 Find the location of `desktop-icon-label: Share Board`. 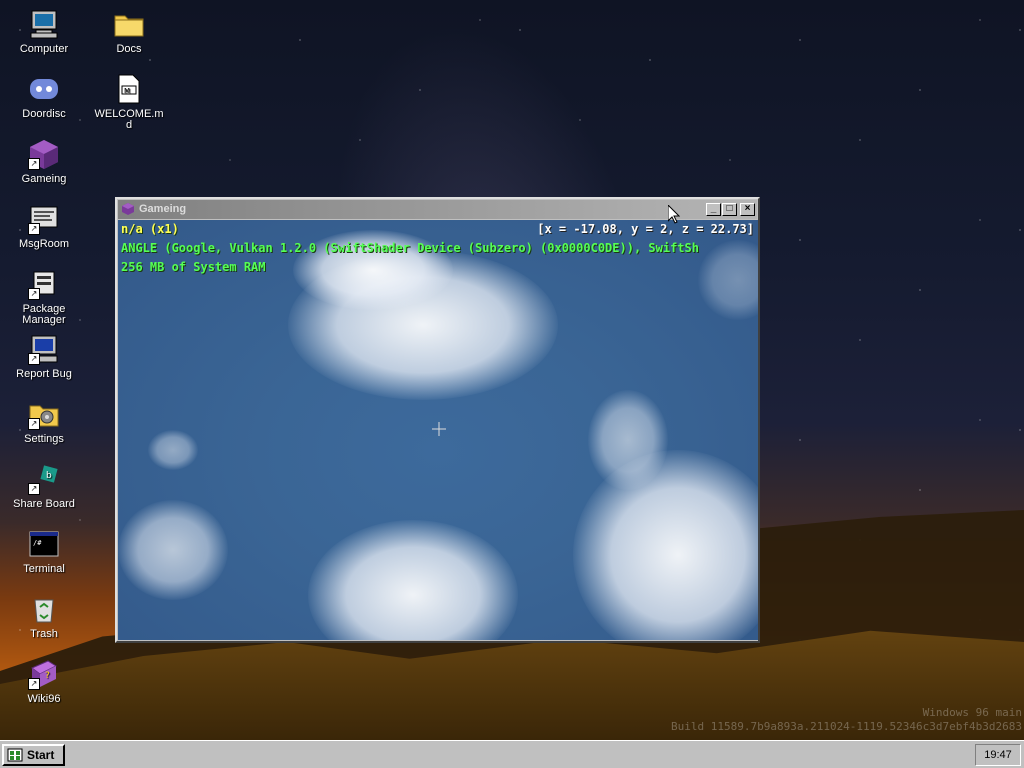

desktop-icon-label: Share Board is located at coordinates (44, 504).